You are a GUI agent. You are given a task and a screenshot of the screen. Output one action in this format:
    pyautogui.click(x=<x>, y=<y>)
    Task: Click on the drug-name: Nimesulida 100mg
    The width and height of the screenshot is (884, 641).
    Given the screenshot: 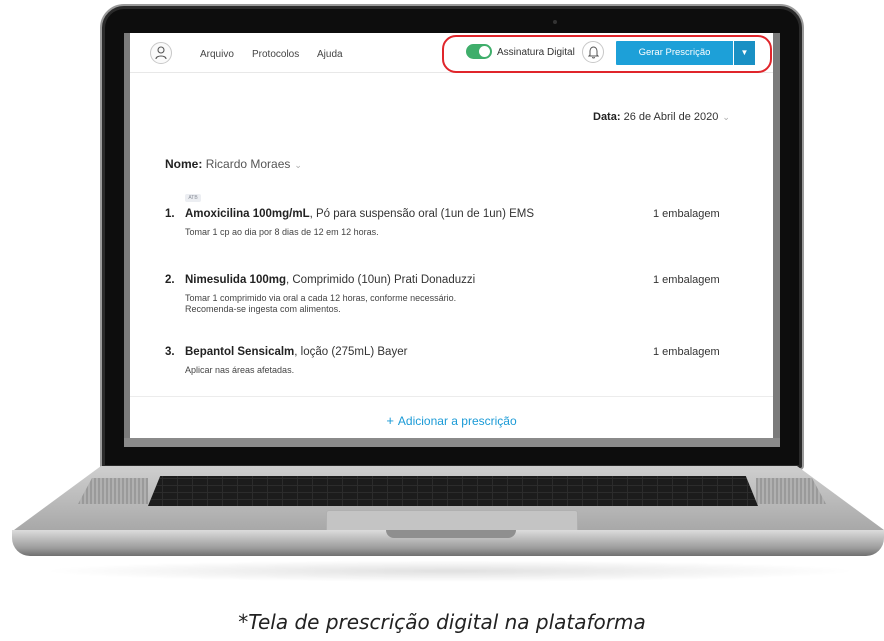 What is the action you would take?
    pyautogui.click(x=235, y=280)
    